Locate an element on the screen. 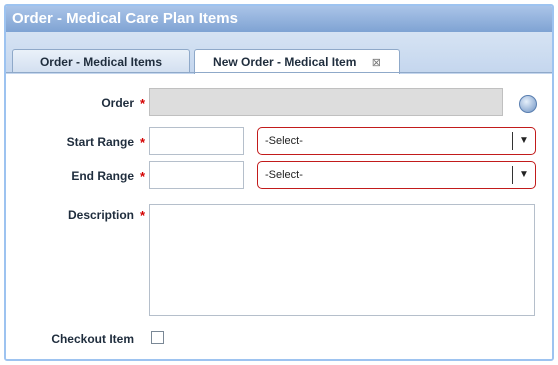 Image resolution: width=558 pixels, height=365 pixels. refresh-icon is located at coordinates (528, 104).